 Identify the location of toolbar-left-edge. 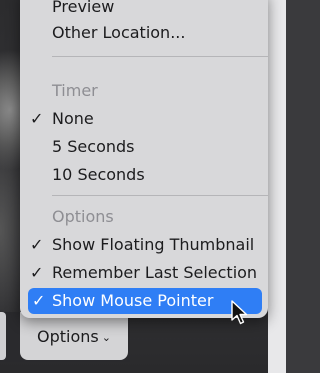
(3, 336).